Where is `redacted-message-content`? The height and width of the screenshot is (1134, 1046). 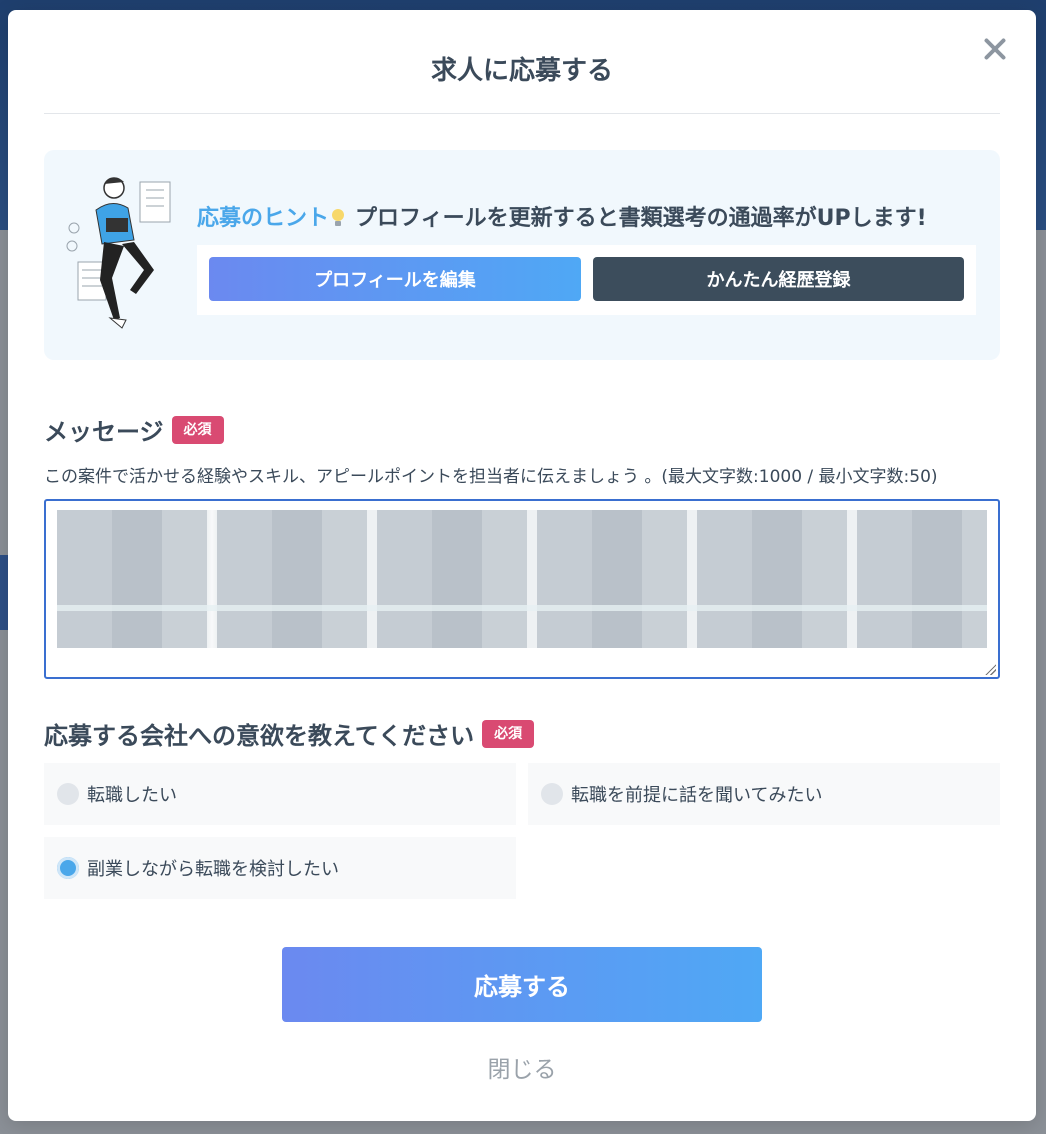 redacted-message-content is located at coordinates (522, 579).